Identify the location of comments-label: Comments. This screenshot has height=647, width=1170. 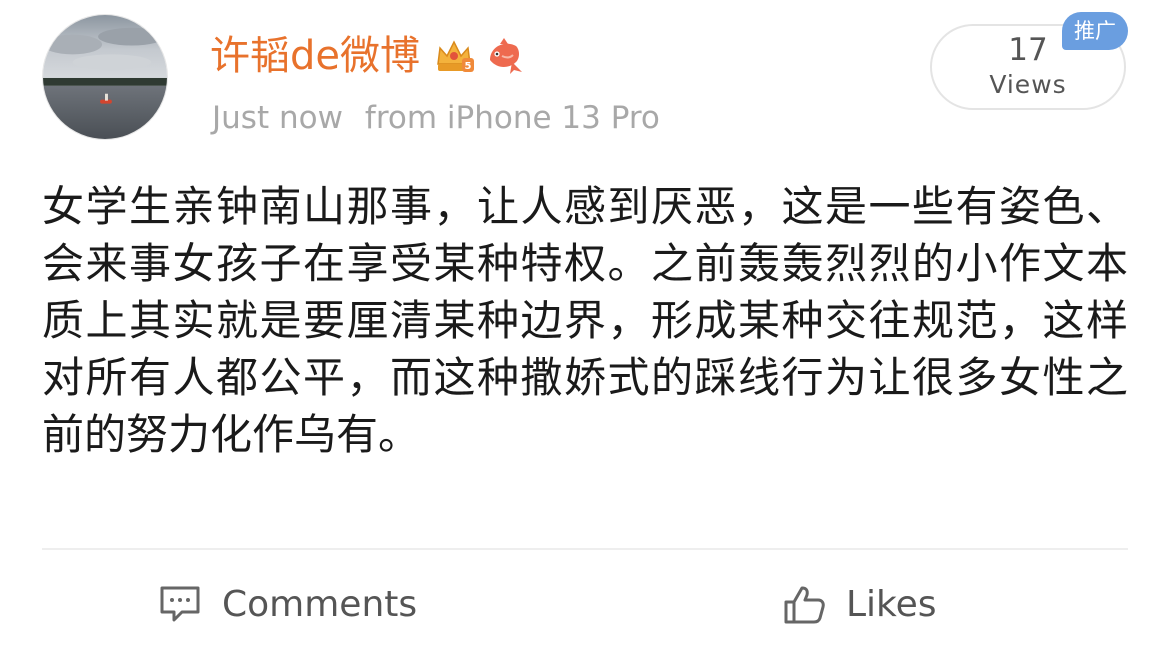
(320, 604).